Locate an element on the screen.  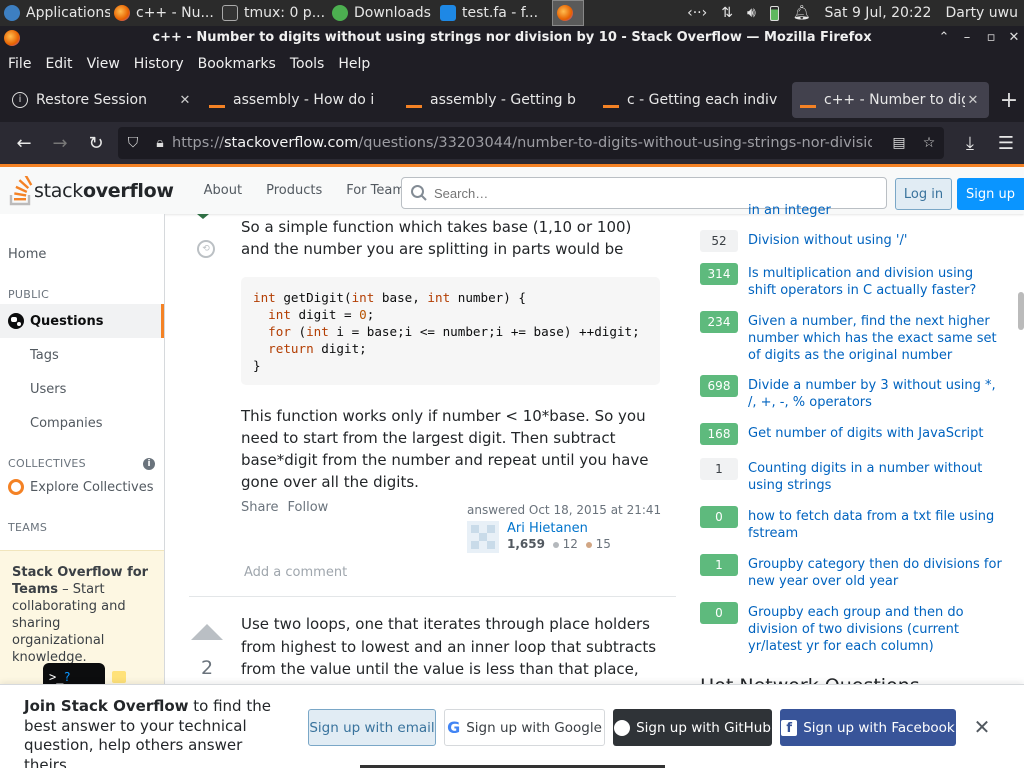
nav-products: Products is located at coordinates (294, 190).